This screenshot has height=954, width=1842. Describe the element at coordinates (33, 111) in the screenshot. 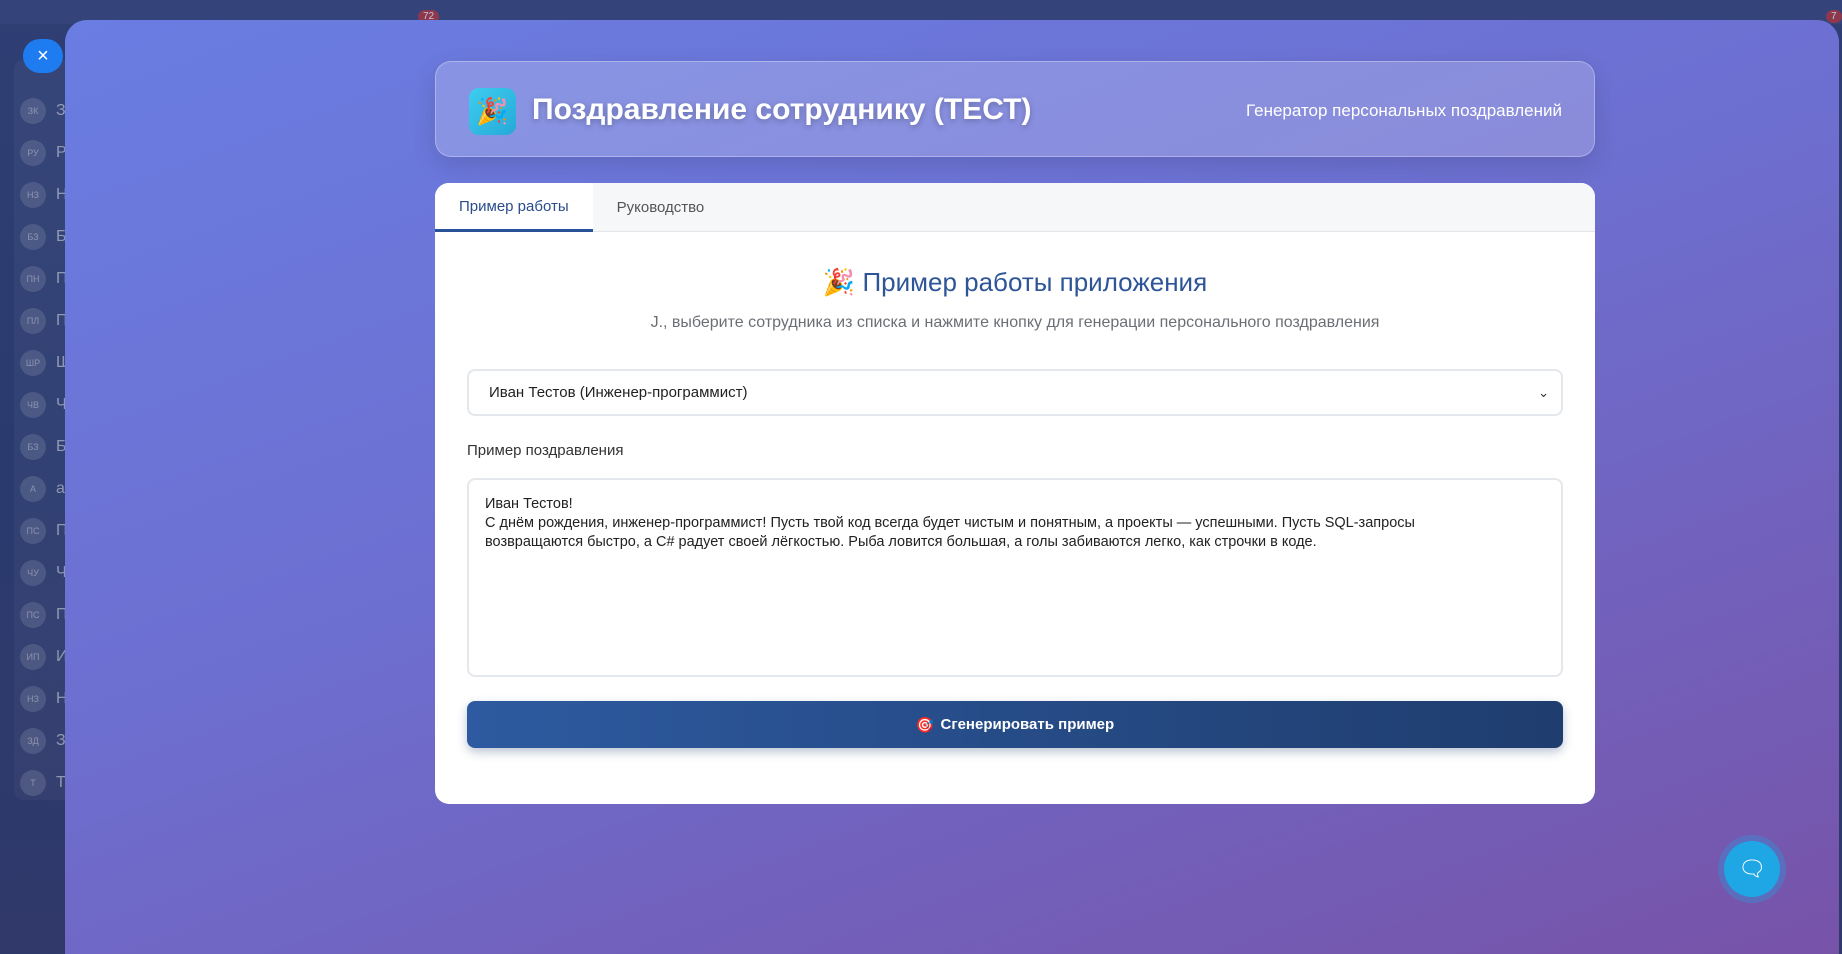

I see `avatar: ЗК` at that location.